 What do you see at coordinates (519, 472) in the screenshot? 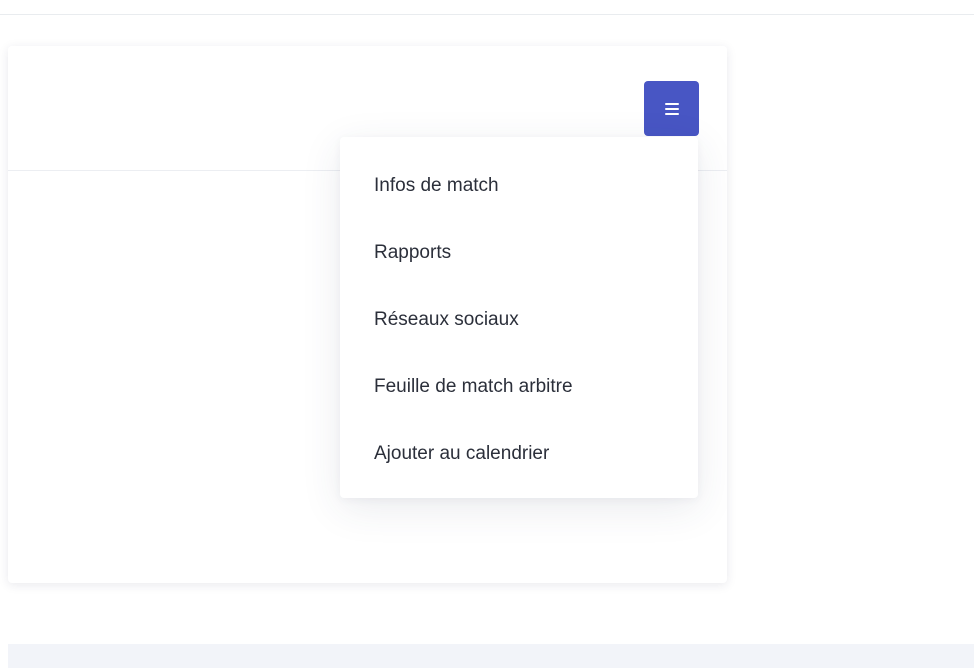
I see `menu-item-ajouter-au-calendrier: Ajouter au calendrier` at bounding box center [519, 472].